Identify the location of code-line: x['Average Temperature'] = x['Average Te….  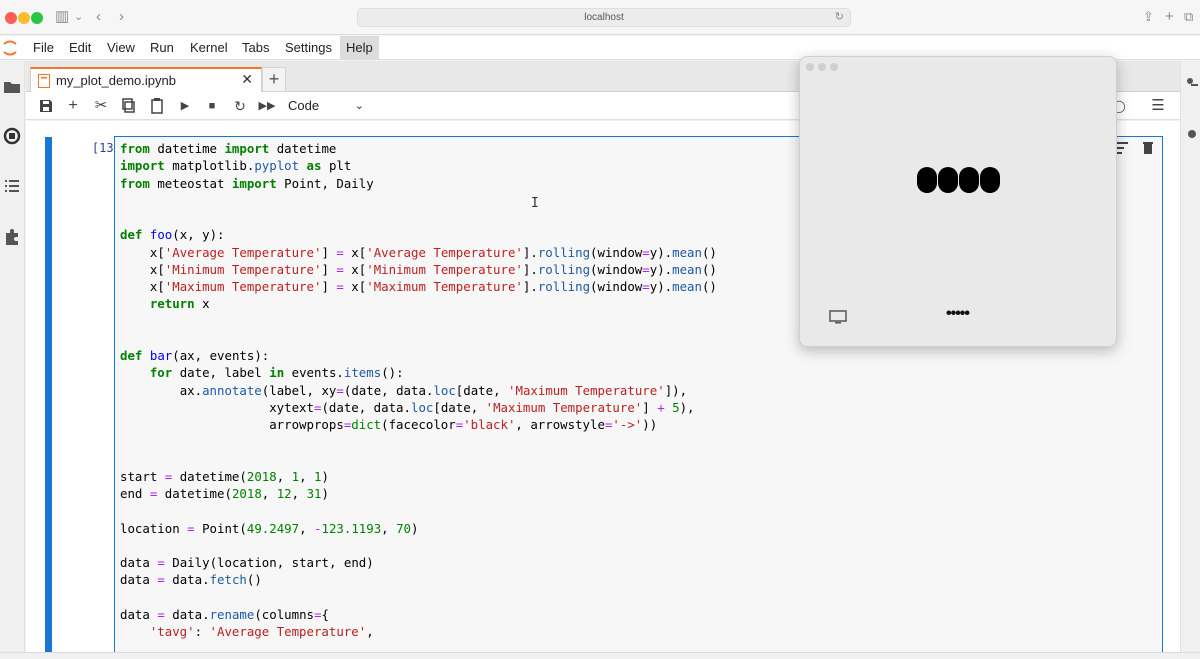
(433, 252).